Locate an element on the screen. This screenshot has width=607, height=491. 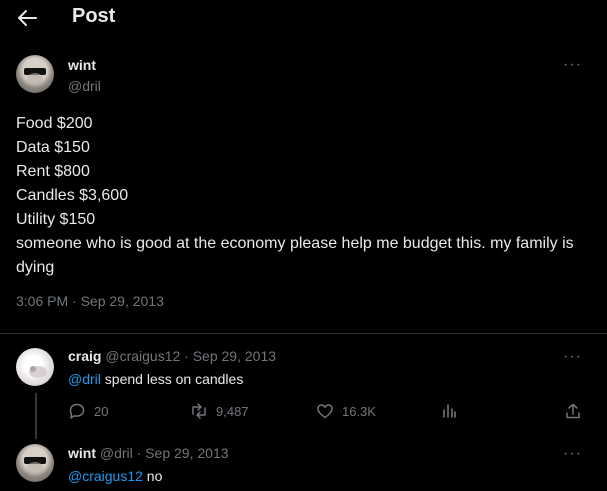
reply-message: no is located at coordinates (152, 476).